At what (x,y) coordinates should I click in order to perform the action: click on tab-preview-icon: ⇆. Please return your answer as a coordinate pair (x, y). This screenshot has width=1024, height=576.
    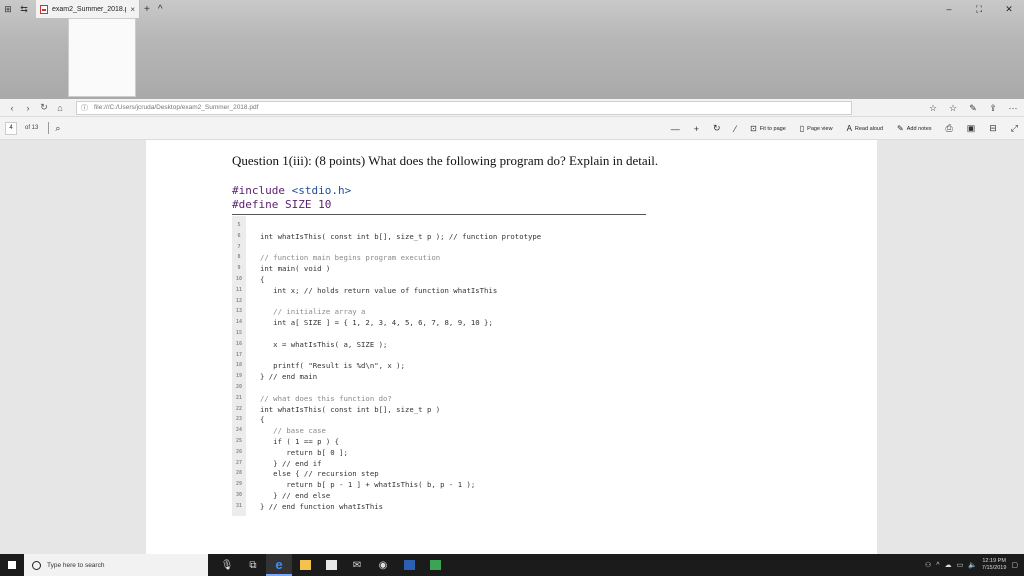
    Looking at the image, I should click on (24, 9).